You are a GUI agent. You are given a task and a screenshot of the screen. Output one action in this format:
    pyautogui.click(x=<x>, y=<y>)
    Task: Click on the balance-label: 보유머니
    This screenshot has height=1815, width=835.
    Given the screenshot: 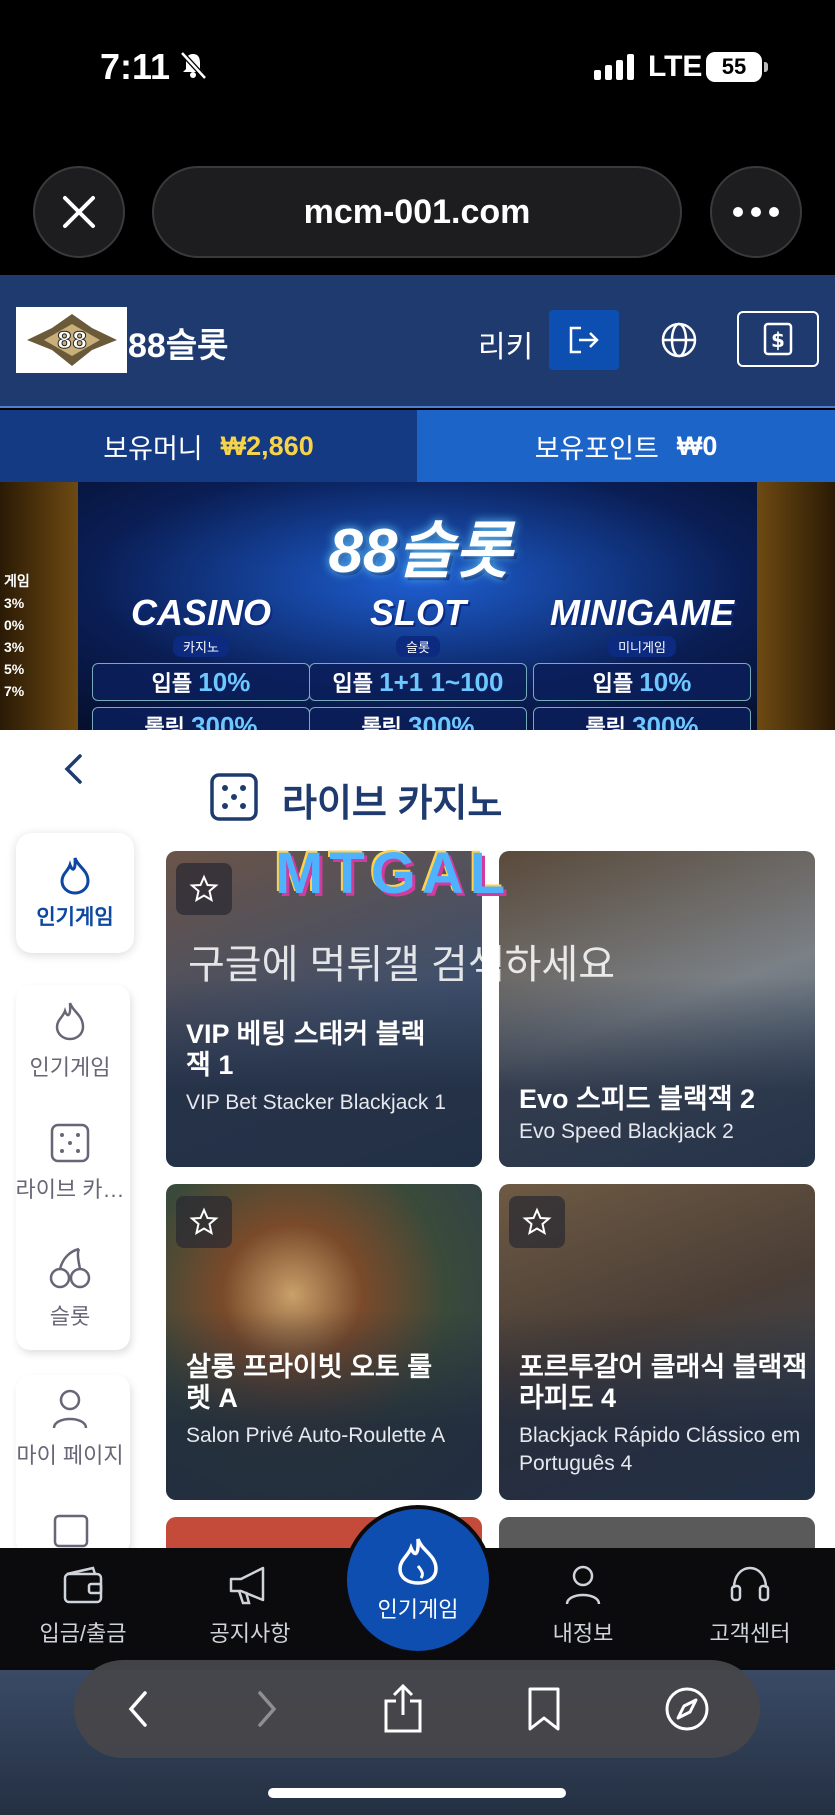 What is the action you would take?
    pyautogui.click(x=153, y=448)
    